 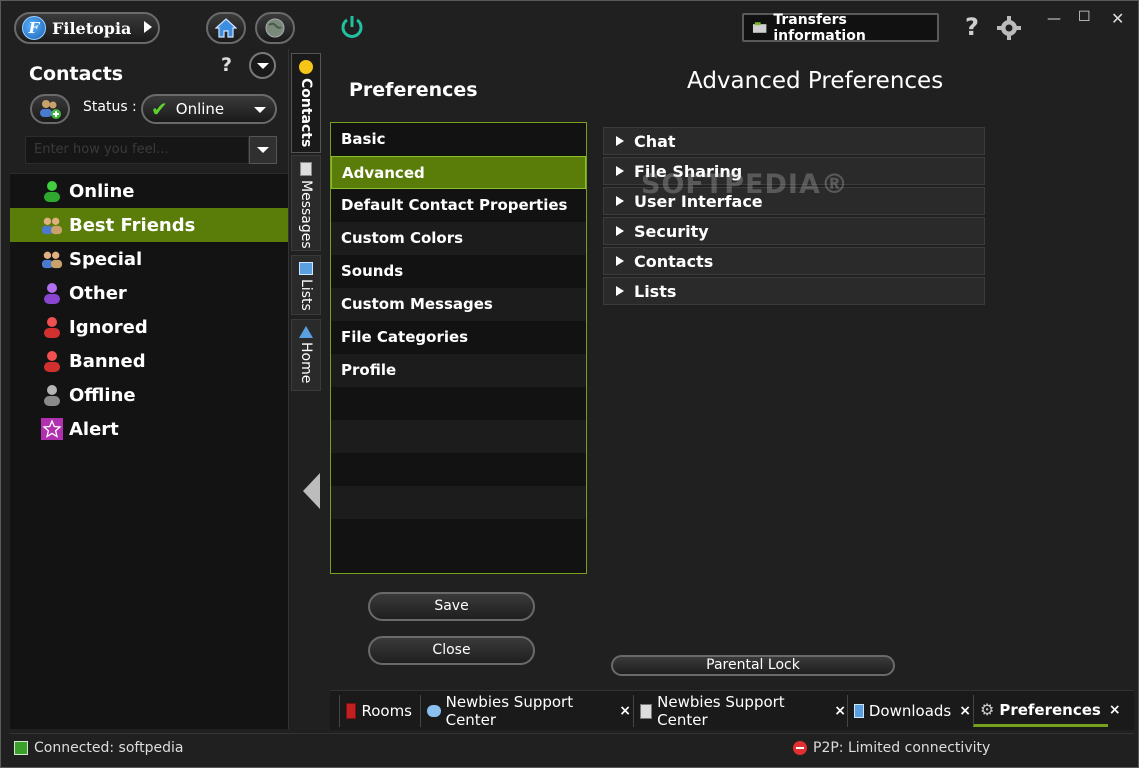 What do you see at coordinates (745, 184) in the screenshot?
I see `watermark: SOFTPEDIA®` at bounding box center [745, 184].